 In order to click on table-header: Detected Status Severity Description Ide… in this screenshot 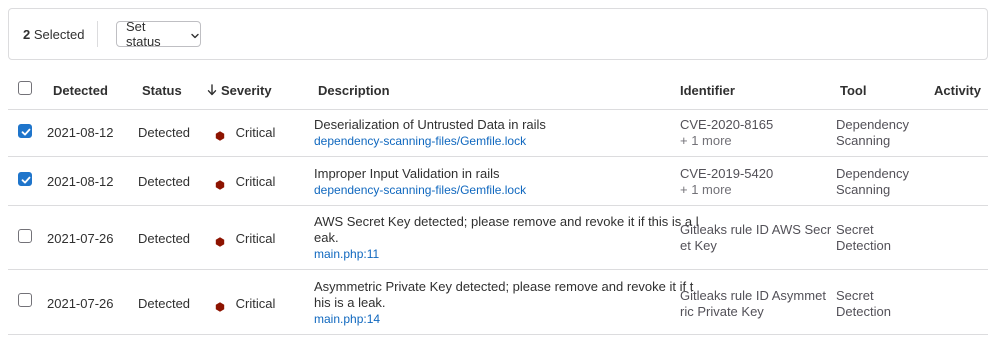, I will do `click(498, 90)`.